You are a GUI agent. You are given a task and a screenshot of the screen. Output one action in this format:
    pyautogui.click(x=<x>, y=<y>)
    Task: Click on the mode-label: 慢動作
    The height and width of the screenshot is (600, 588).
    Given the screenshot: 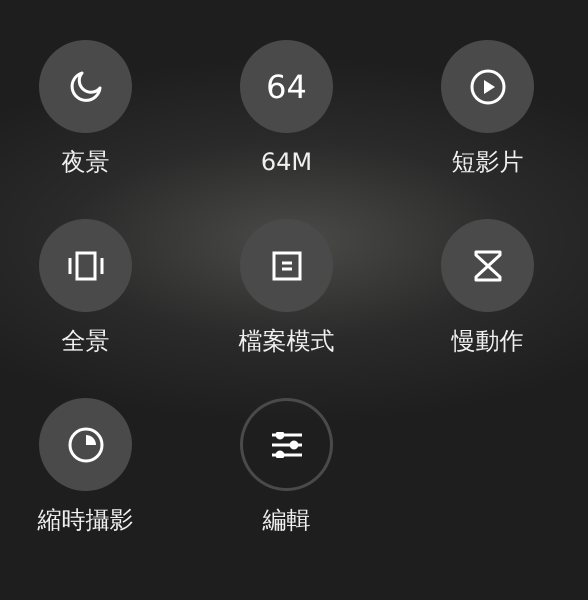 What is the action you would take?
    pyautogui.click(x=488, y=341)
    